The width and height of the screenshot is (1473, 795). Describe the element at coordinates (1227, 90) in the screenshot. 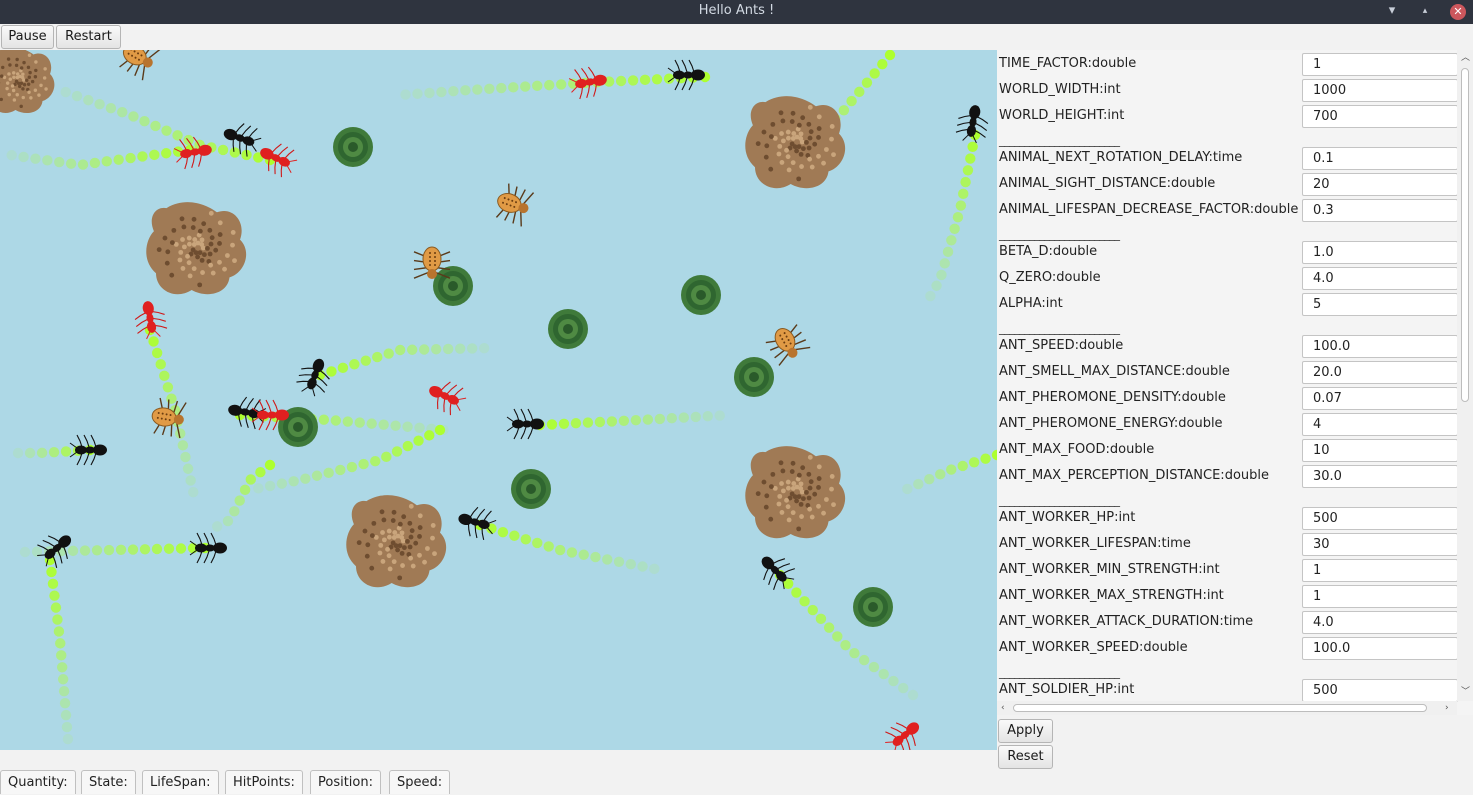

I see `param-row: WORLD_WIDTH:int` at that location.